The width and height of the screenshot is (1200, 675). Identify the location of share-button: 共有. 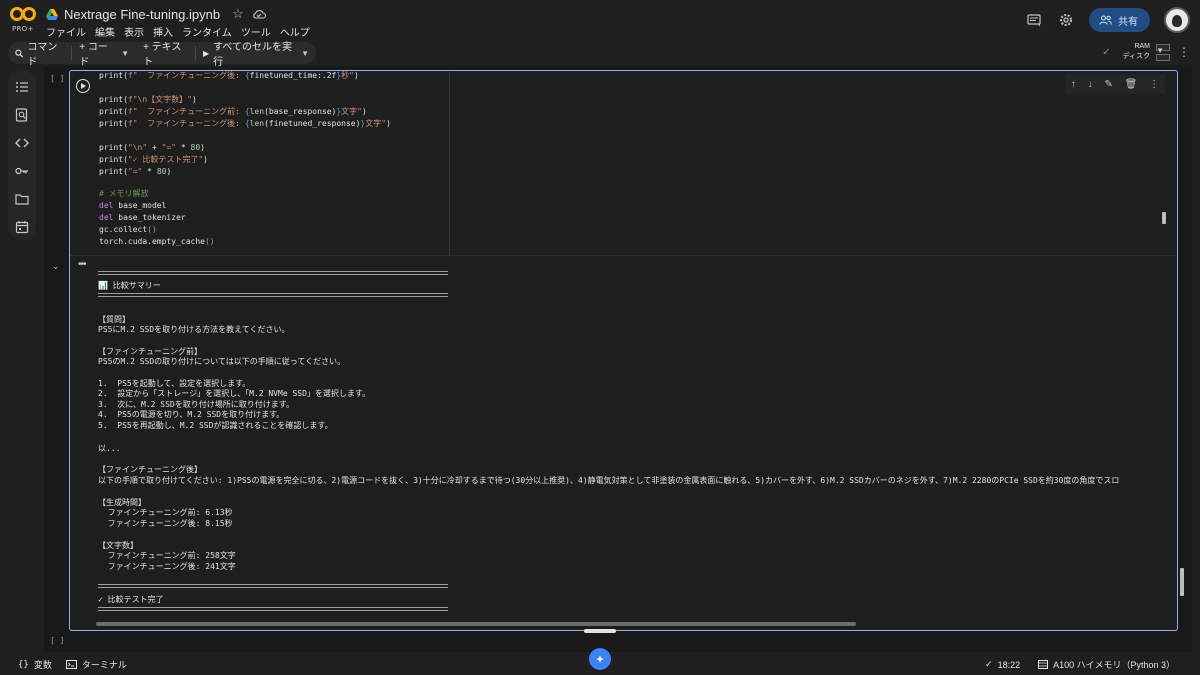
(1119, 20).